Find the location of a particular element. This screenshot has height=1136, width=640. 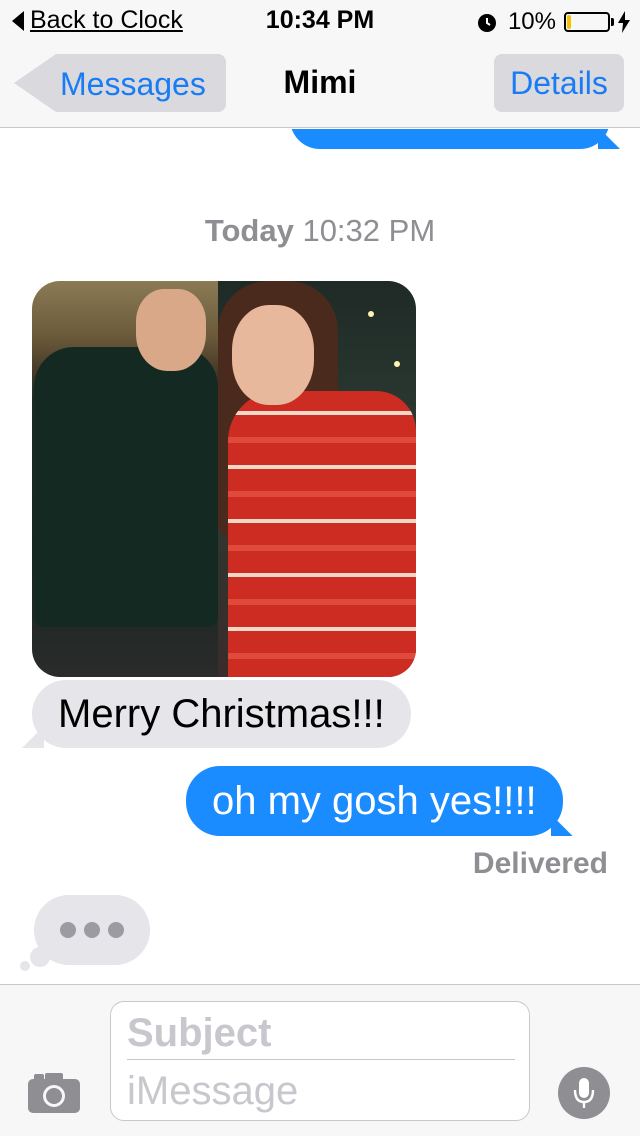

status-bar: Back to Clock 10:34 PM 10% is located at coordinates (320, 20).